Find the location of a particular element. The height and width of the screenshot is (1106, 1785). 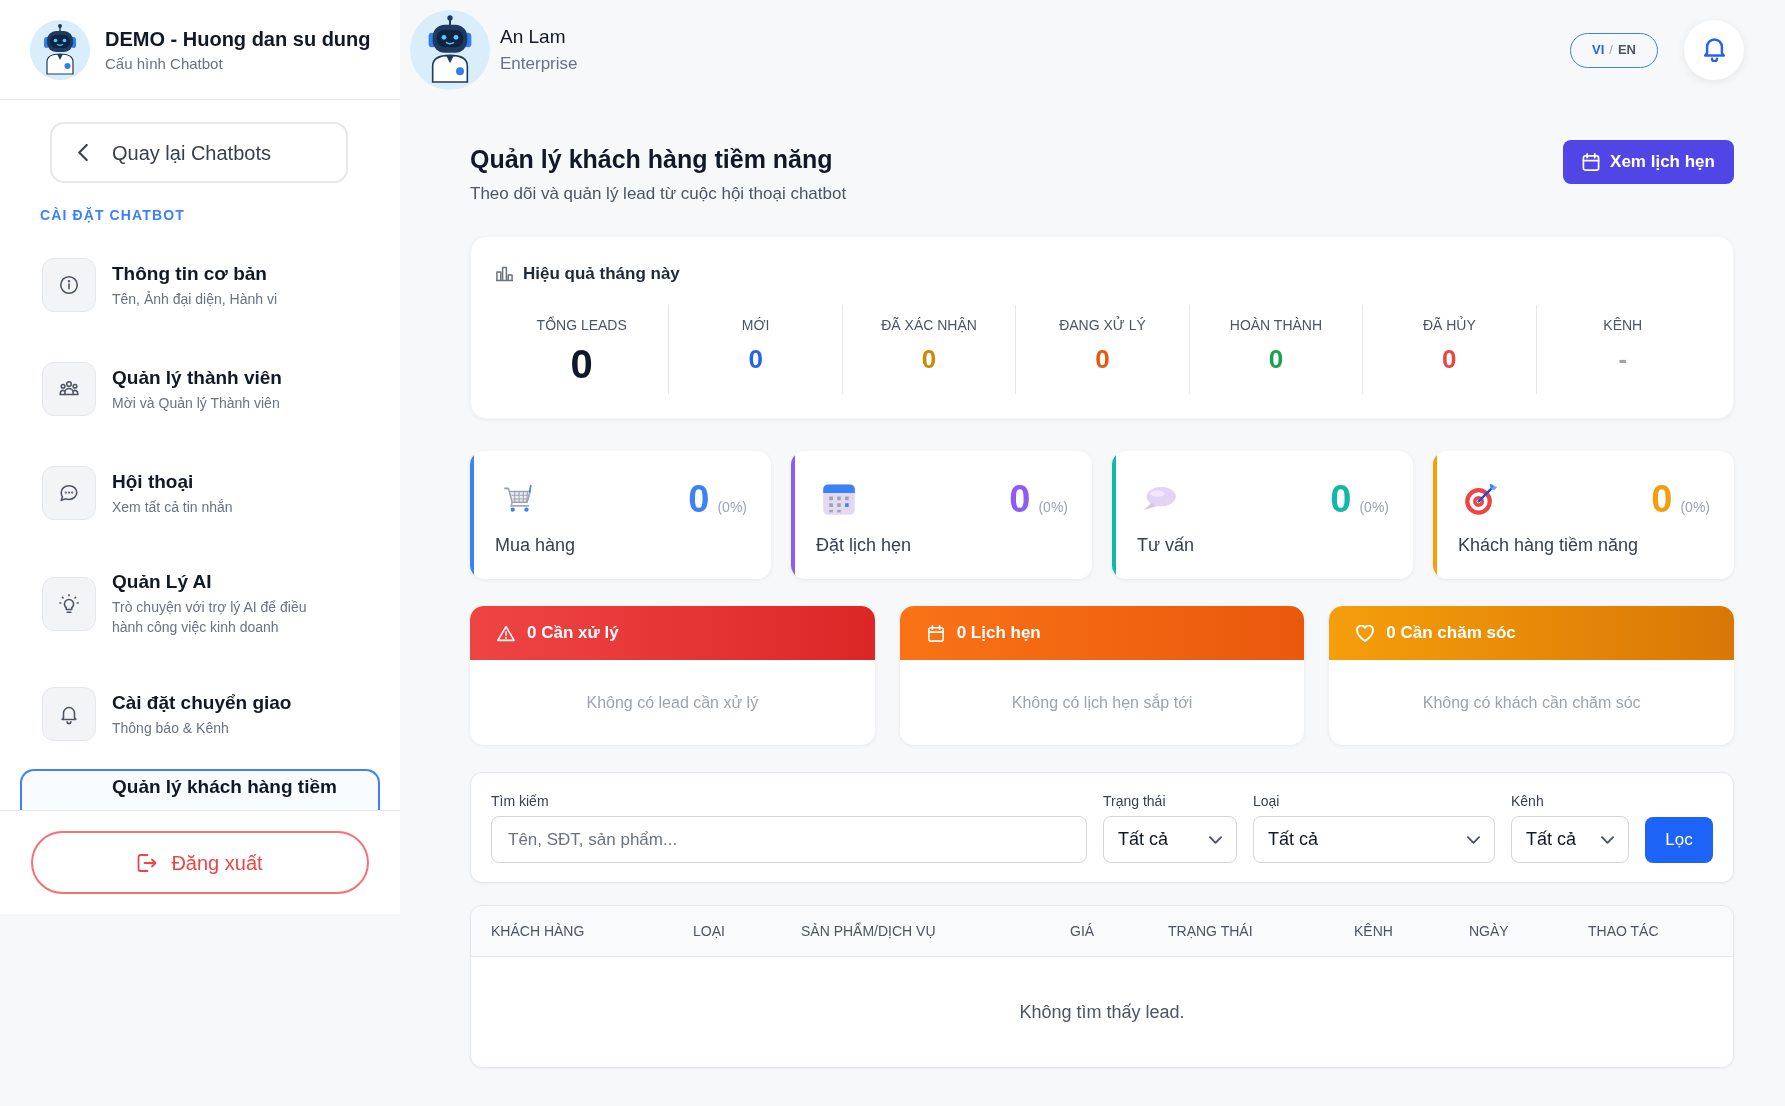

column-header: GIÁ is located at coordinates (1083, 931).